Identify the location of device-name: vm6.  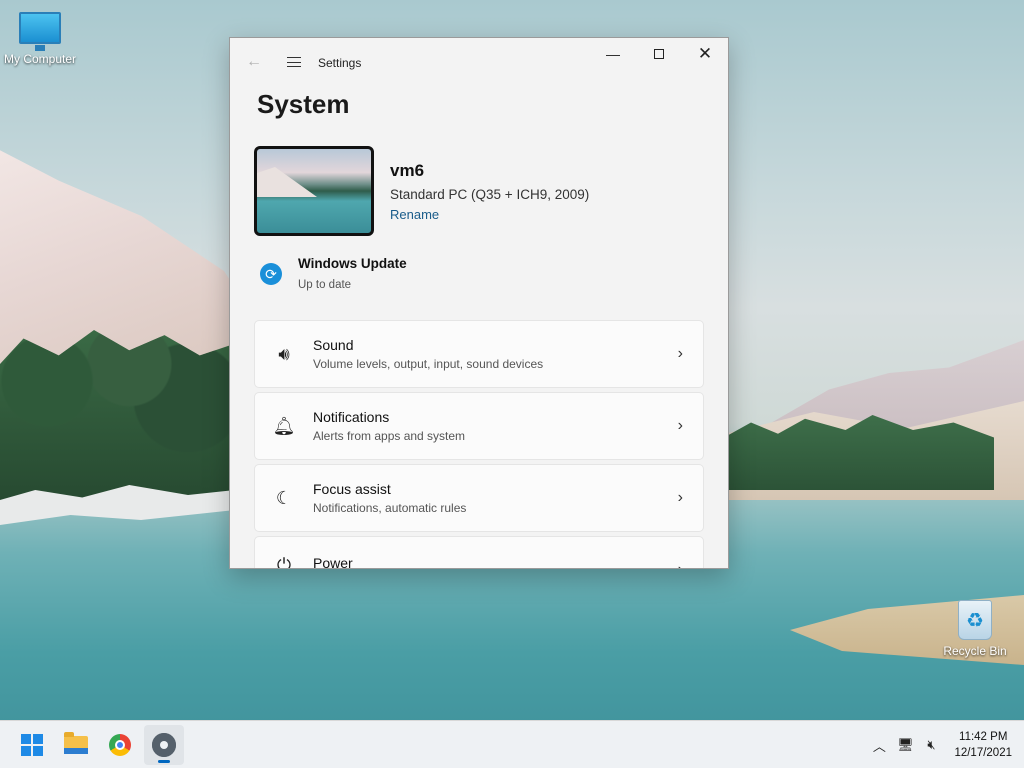
(407, 170).